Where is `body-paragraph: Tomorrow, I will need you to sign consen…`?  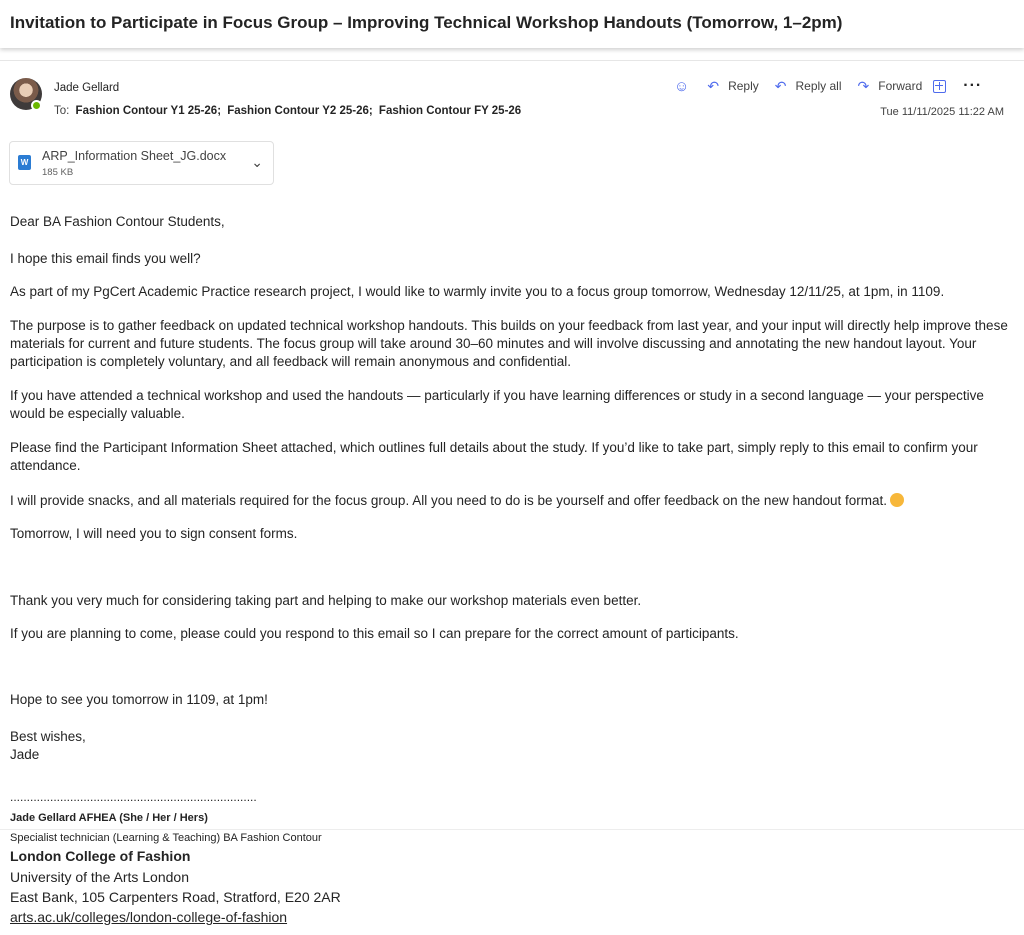
body-paragraph: Tomorrow, I will need you to sign consen… is located at coordinates (154, 533).